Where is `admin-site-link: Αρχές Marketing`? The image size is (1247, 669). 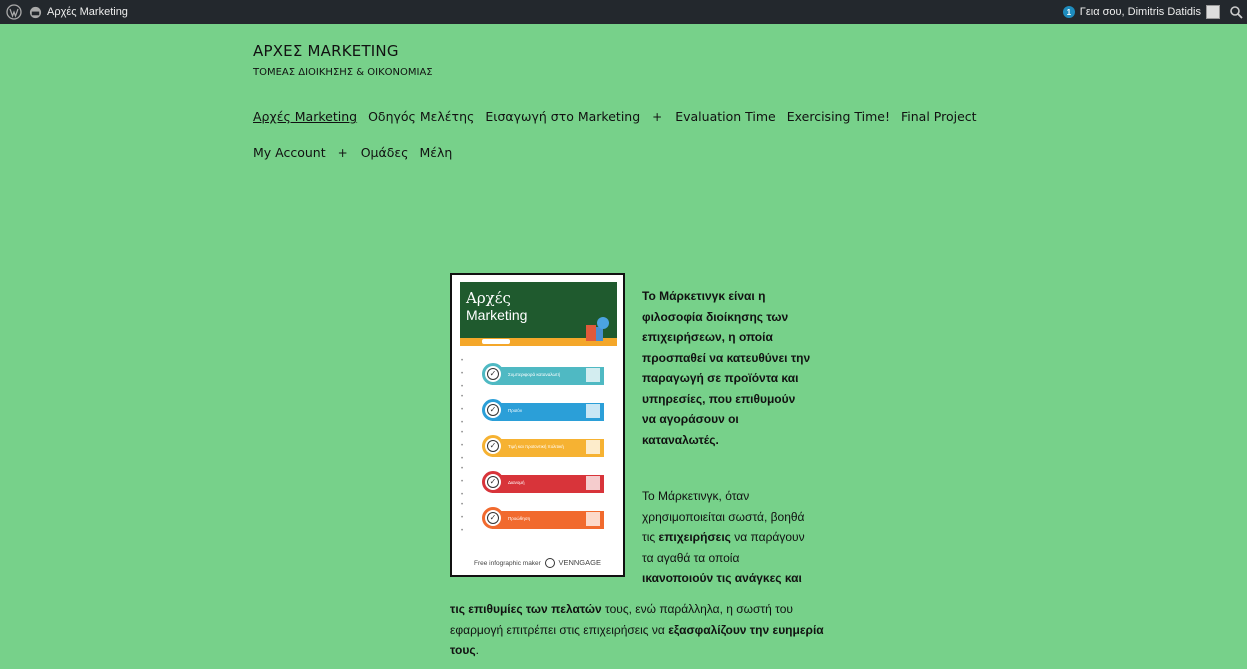
admin-site-link: Αρχές Marketing is located at coordinates (78, 12).